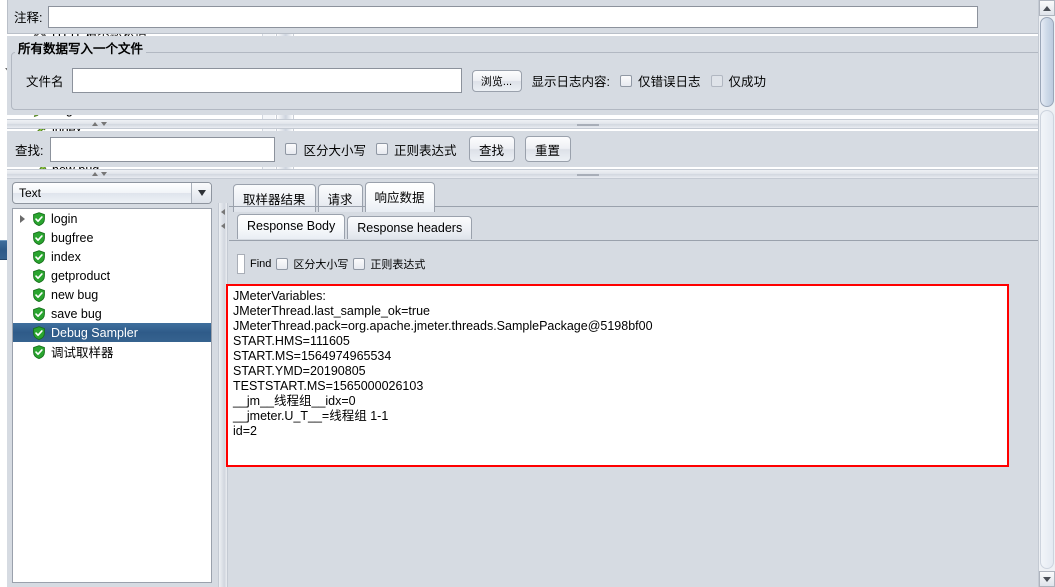 This screenshot has width=1055, height=587. What do you see at coordinates (669, 82) in the screenshot?
I see `errors-only-label: 仅错误日志` at bounding box center [669, 82].